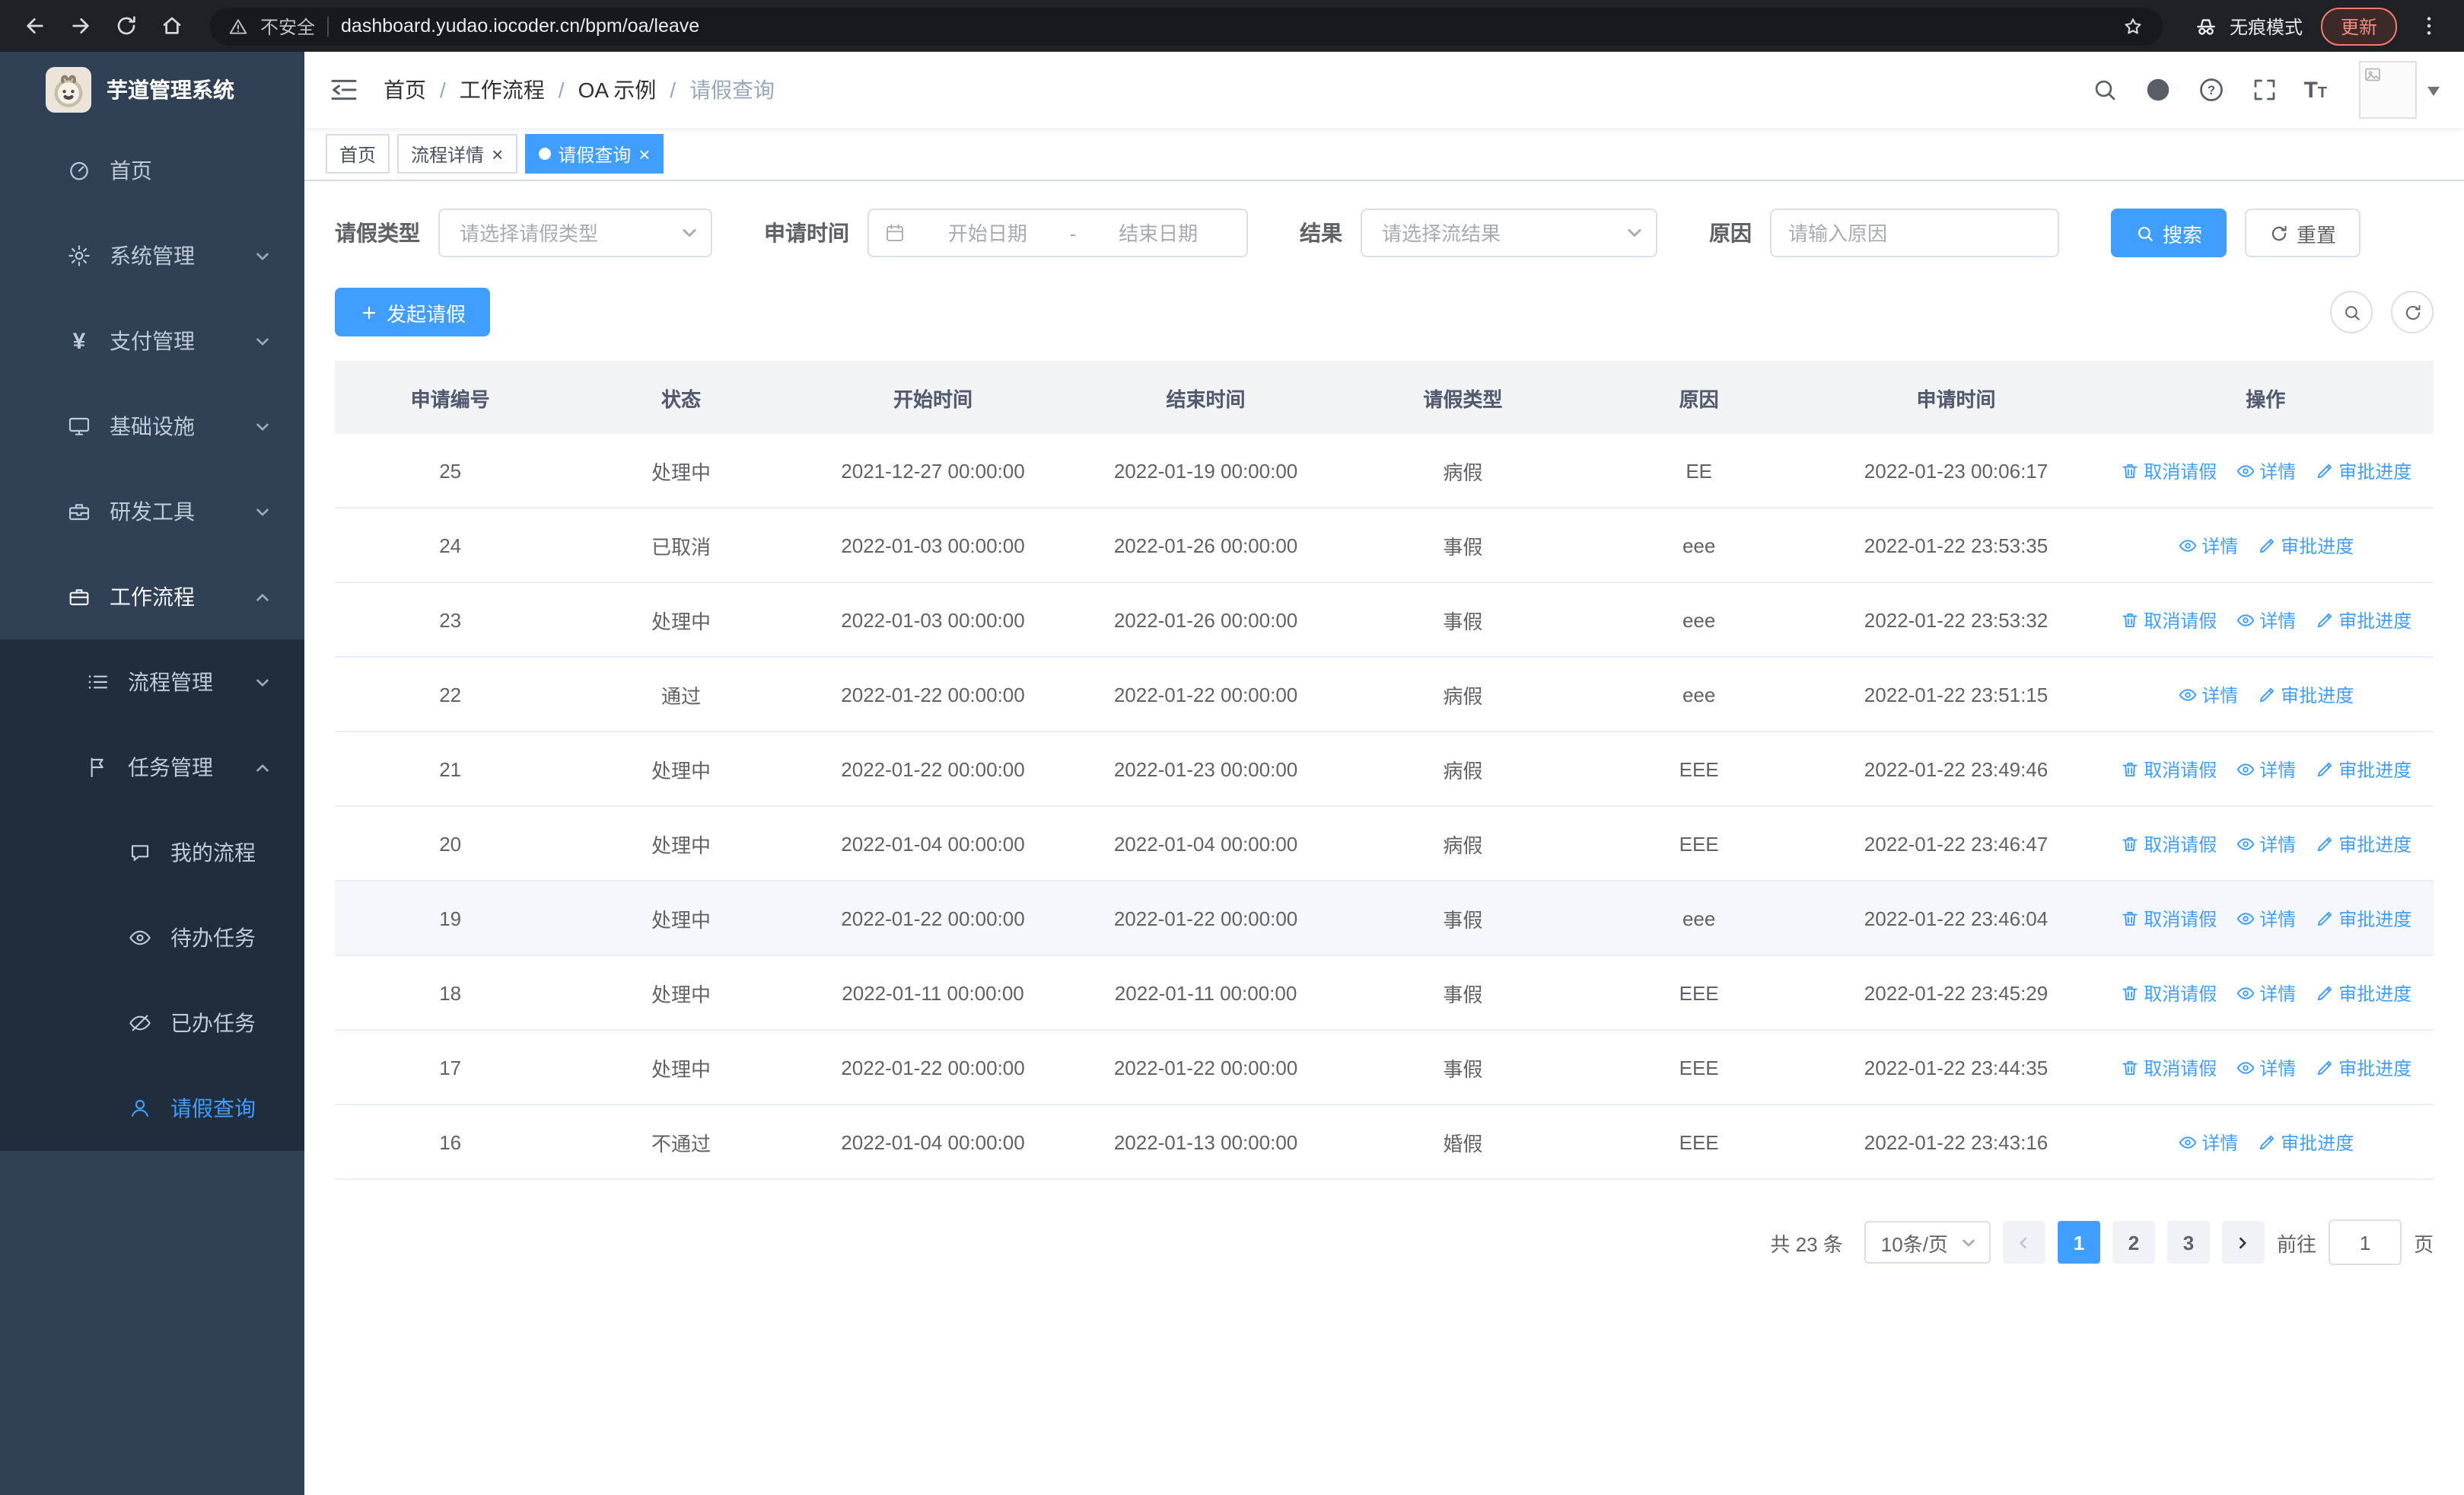 The width and height of the screenshot is (2464, 1495). Describe the element at coordinates (413, 312) in the screenshot. I see `create-leave-button: 发起请假` at that location.